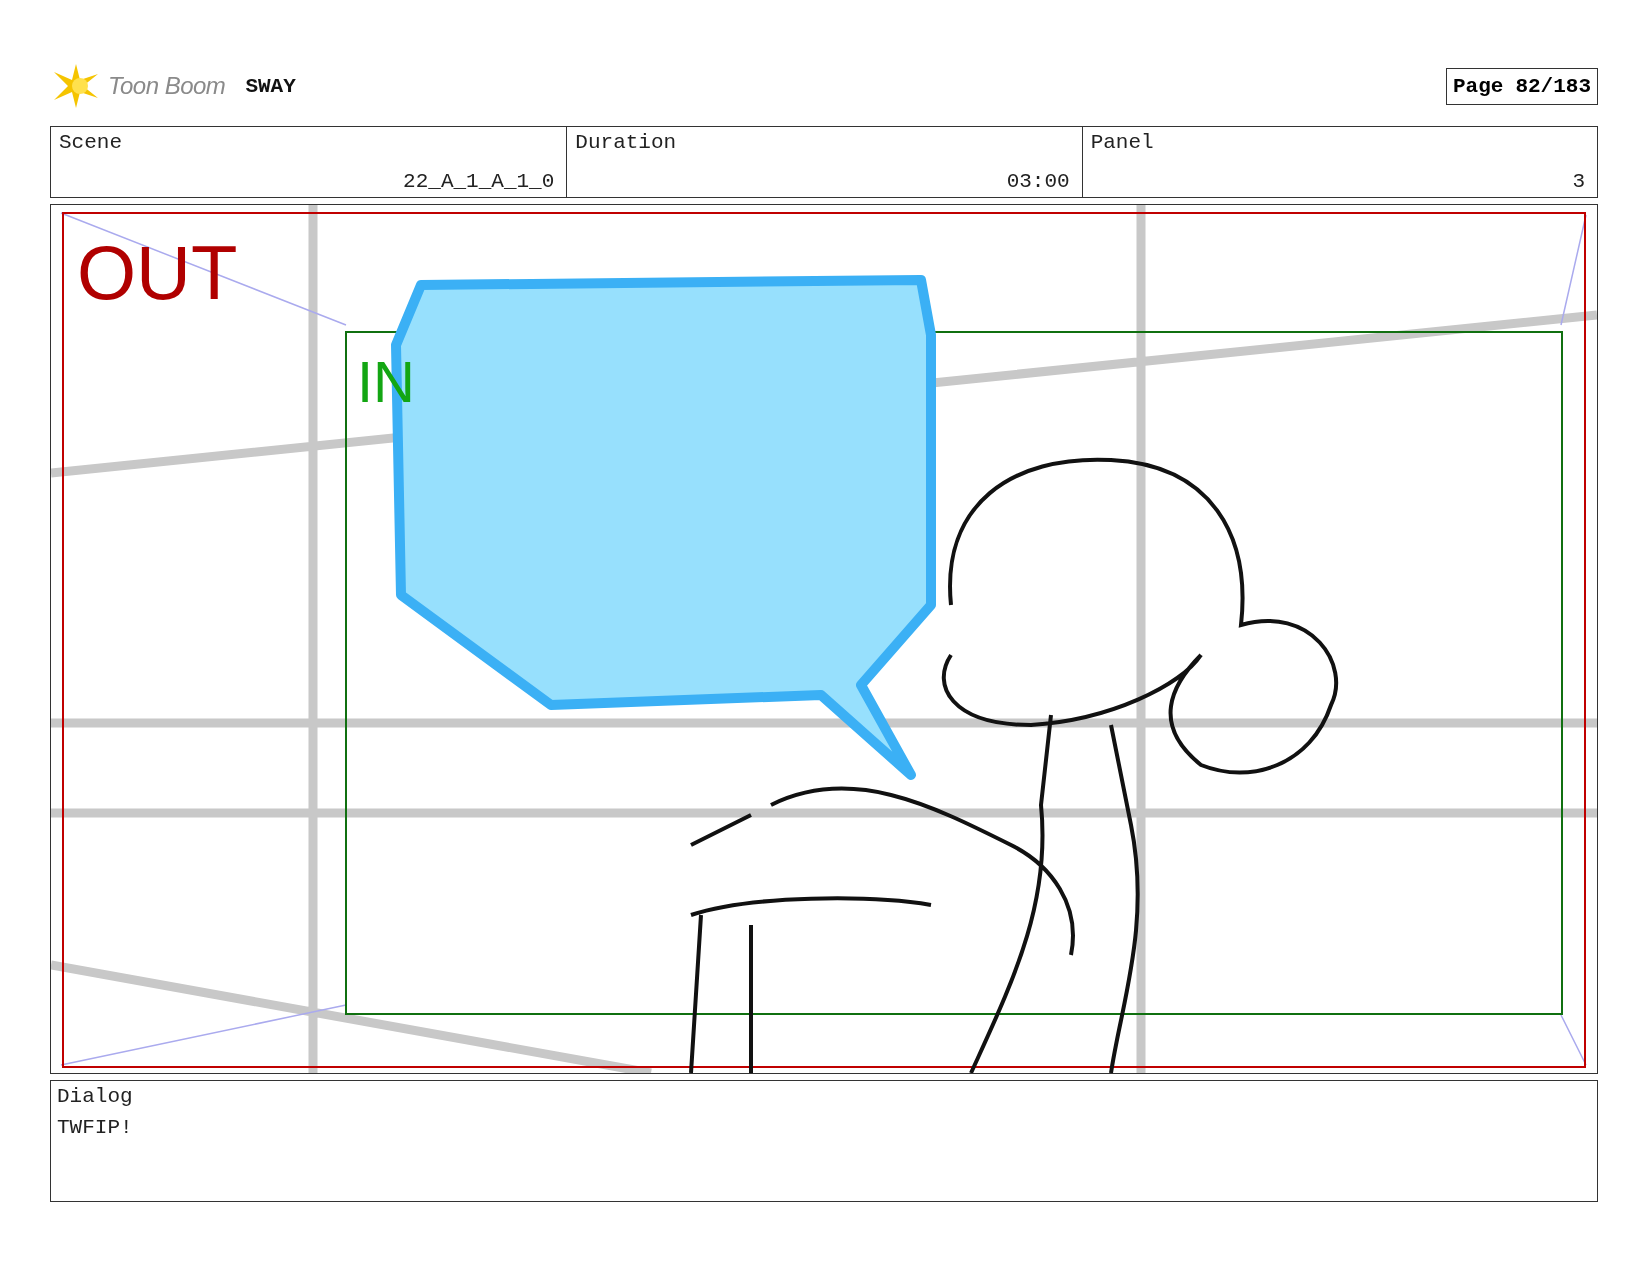 This screenshot has width=1648, height=1276. Describe the element at coordinates (626, 142) in the screenshot. I see `field-label: Duration` at that location.